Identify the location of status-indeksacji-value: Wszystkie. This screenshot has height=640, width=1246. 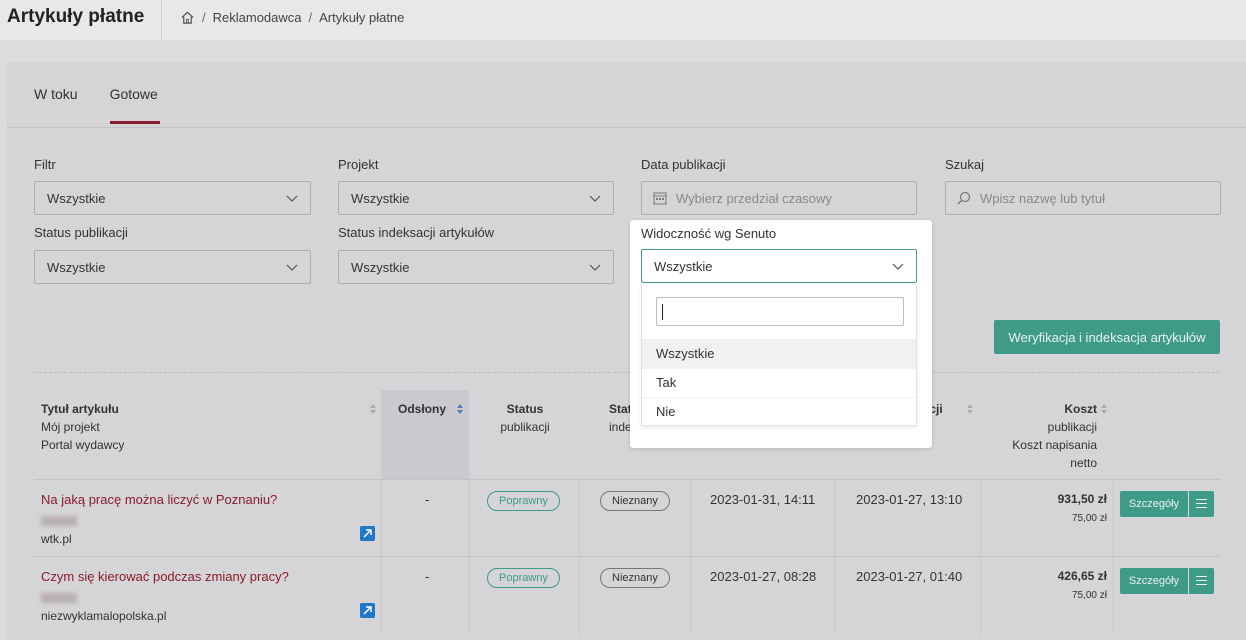
(380, 267).